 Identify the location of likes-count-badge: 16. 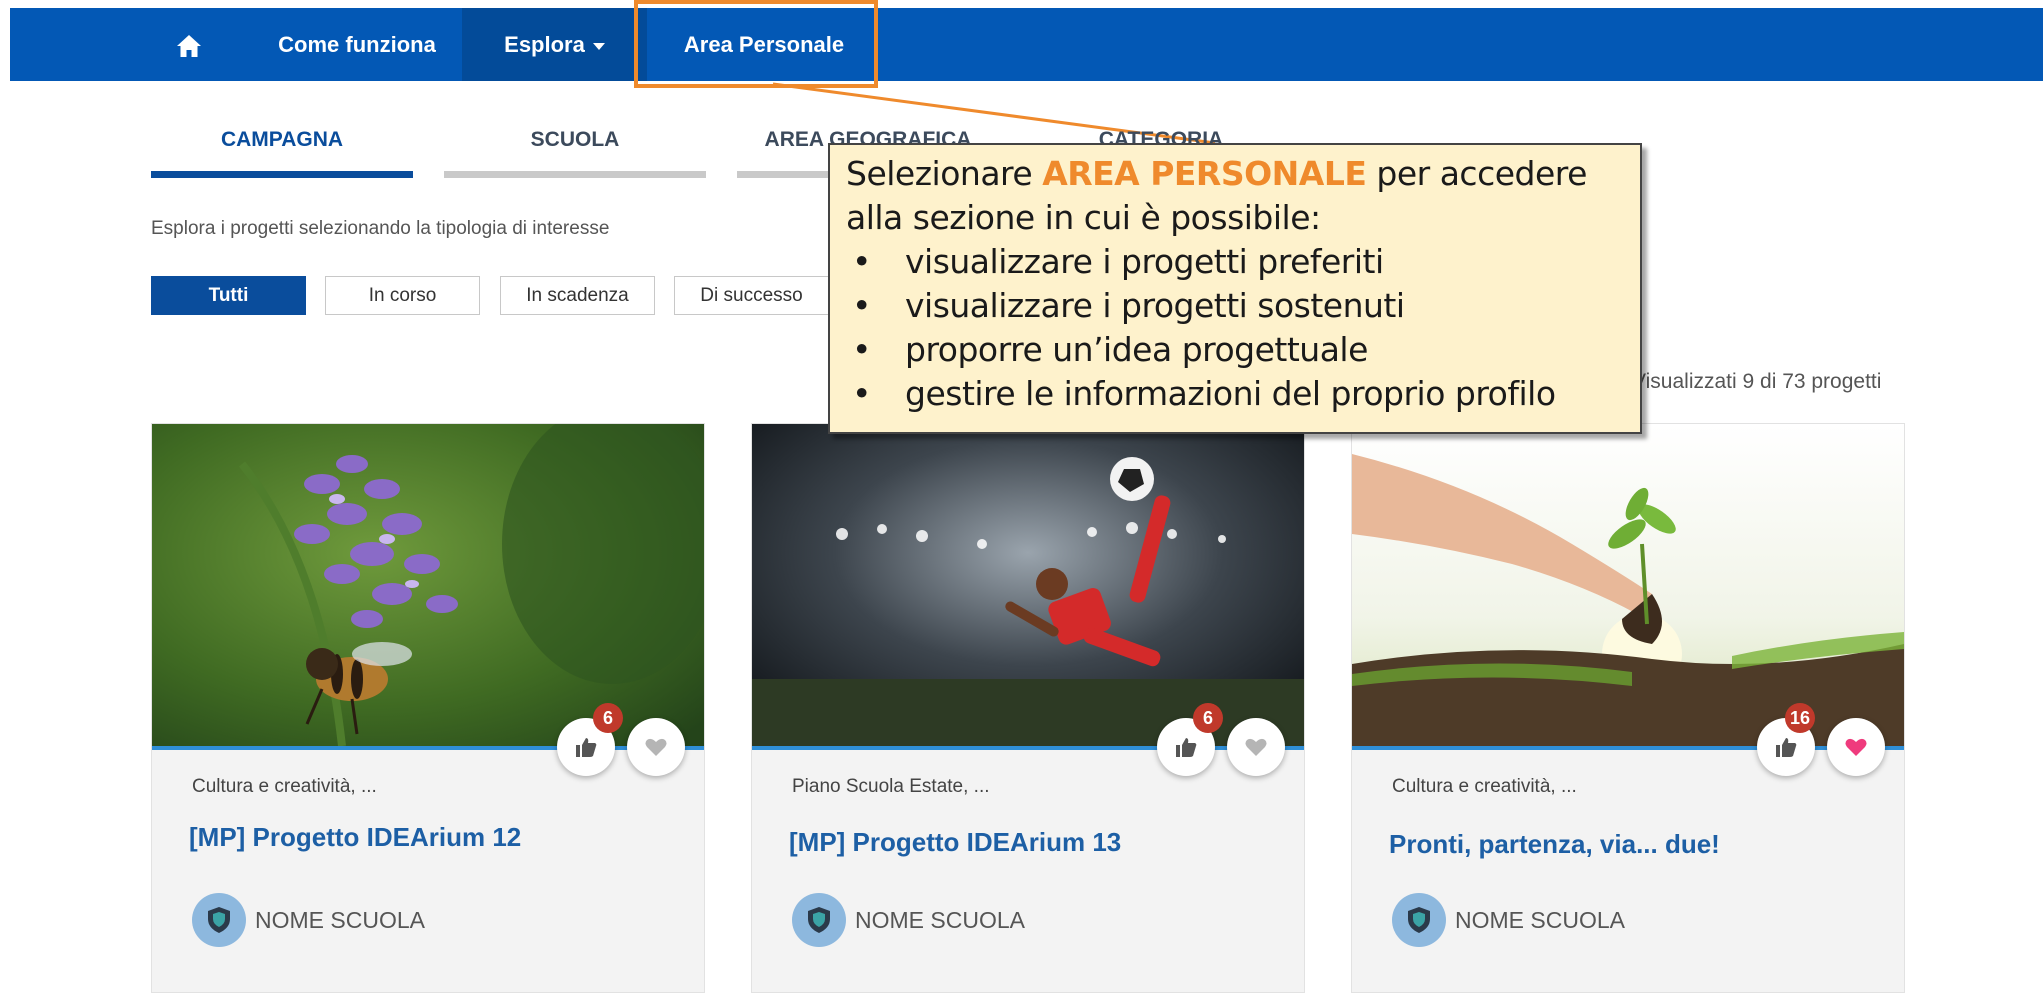
(1800, 718).